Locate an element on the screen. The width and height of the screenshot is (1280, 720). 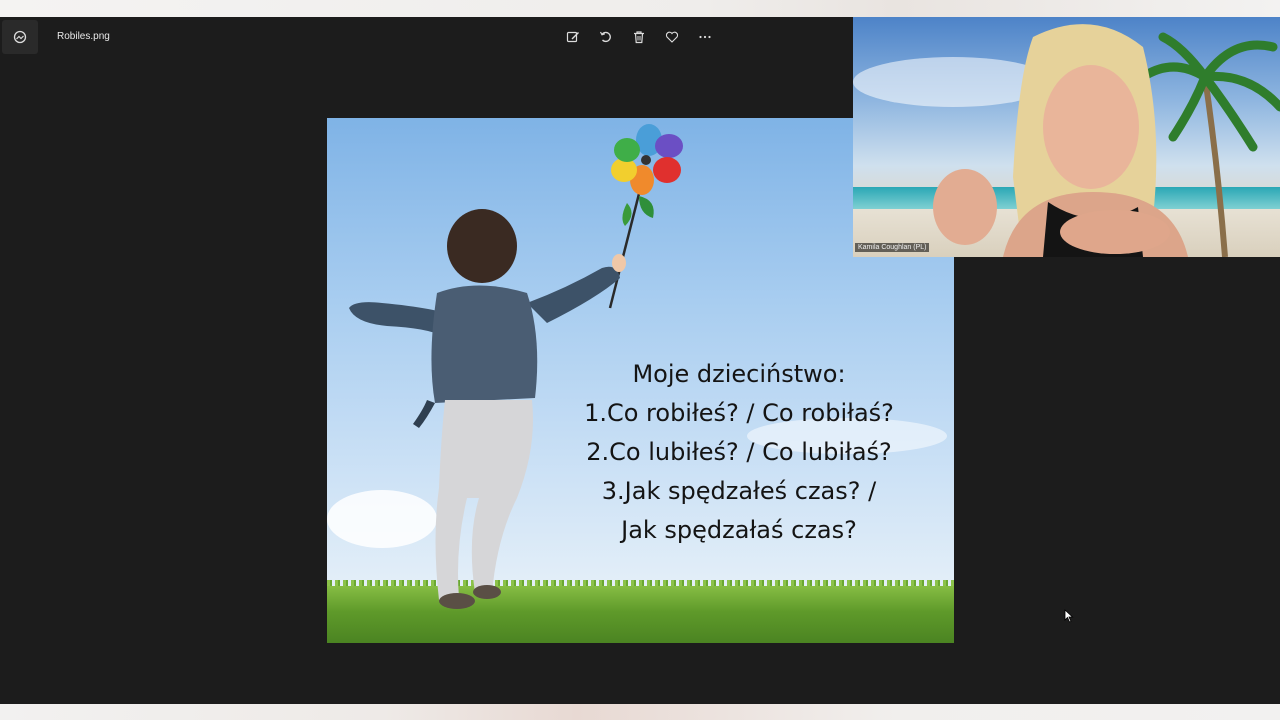
viewer-titlebar: Robiles.png is located at coordinates (426, 37).